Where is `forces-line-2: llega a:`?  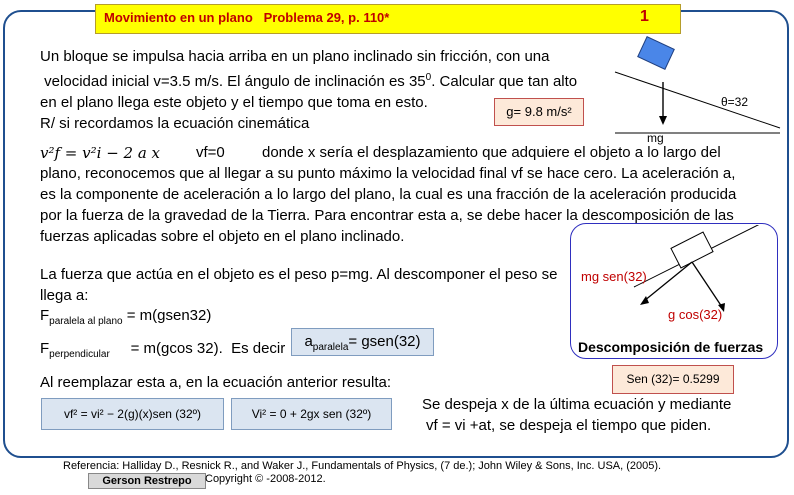 forces-line-2: llega a: is located at coordinates (64, 295).